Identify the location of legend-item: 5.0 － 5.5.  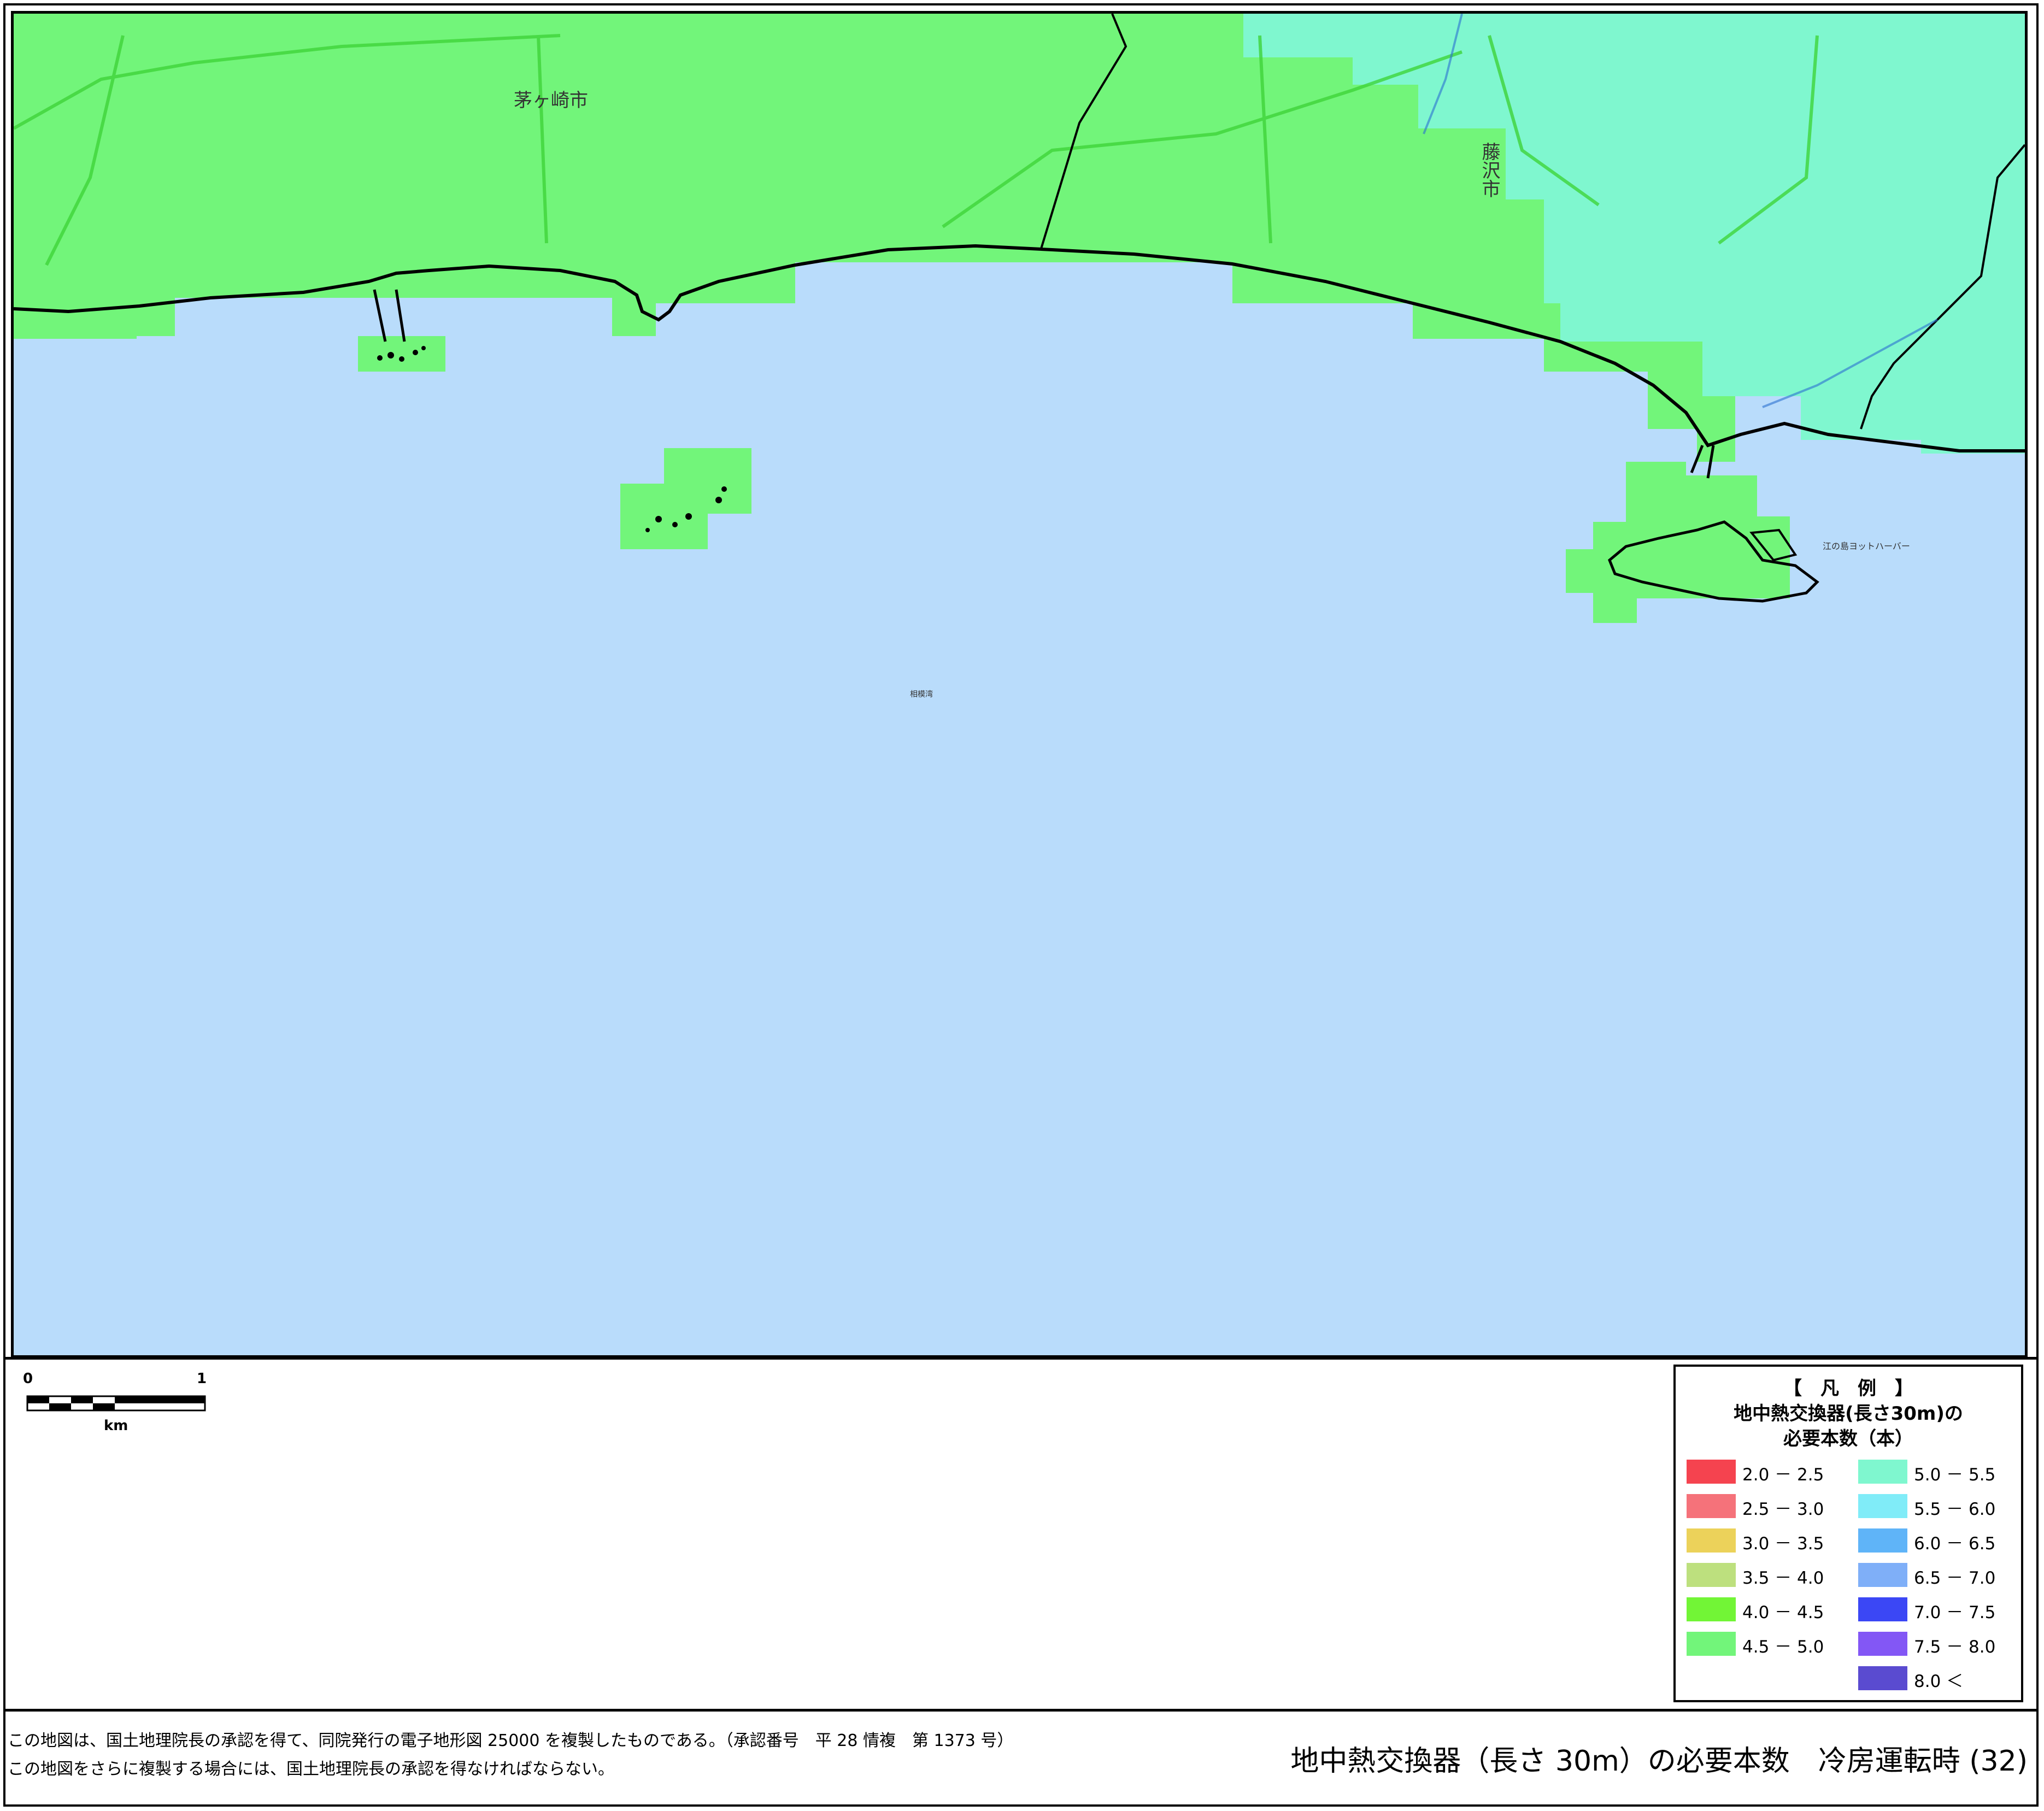
(1937, 1472).